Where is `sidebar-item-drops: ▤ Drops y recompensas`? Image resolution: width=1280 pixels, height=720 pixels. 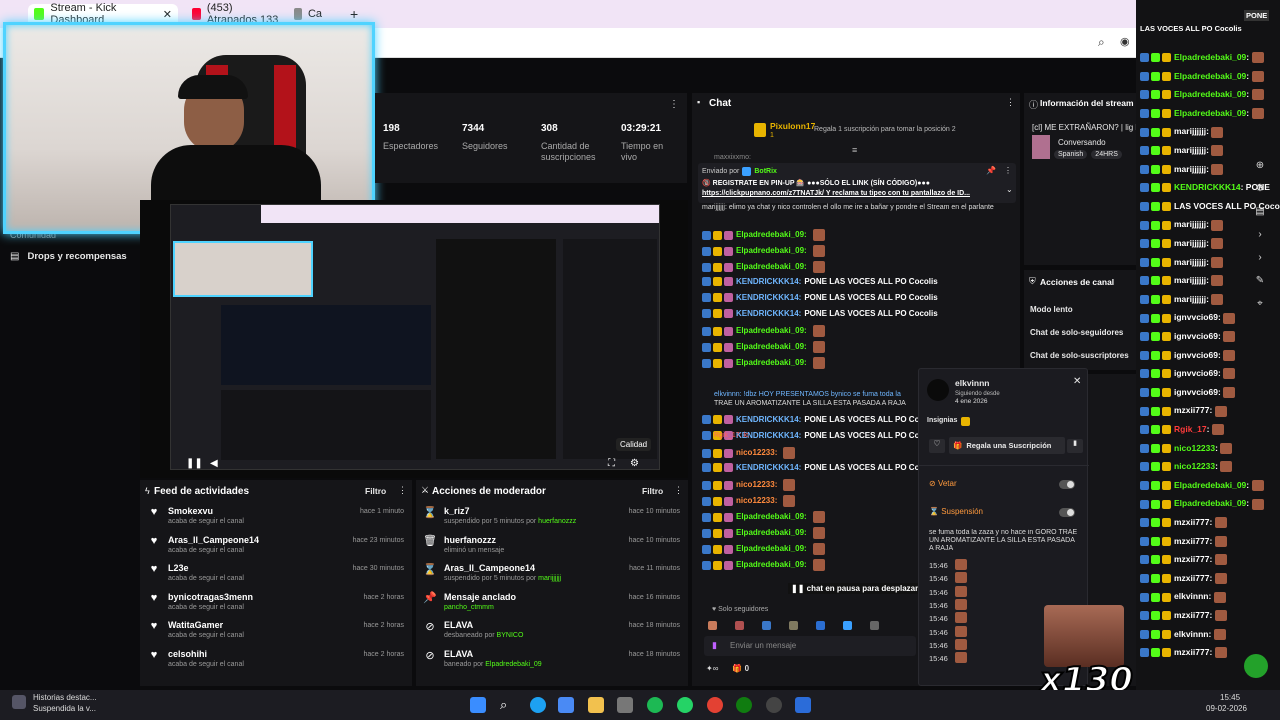
sidebar-item-drops: ▤ Drops y recompensas is located at coordinates (68, 256).